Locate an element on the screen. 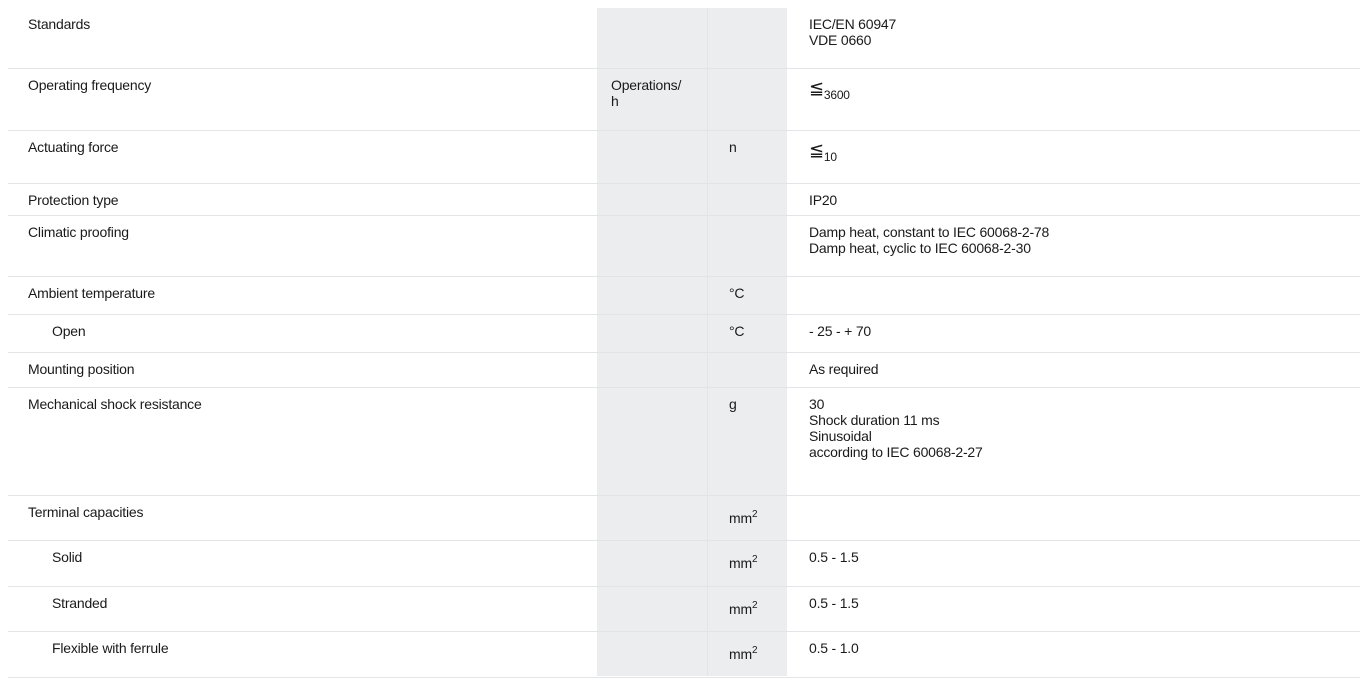 The height and width of the screenshot is (678, 1360). unit-cell-secondary: n is located at coordinates (747, 157).